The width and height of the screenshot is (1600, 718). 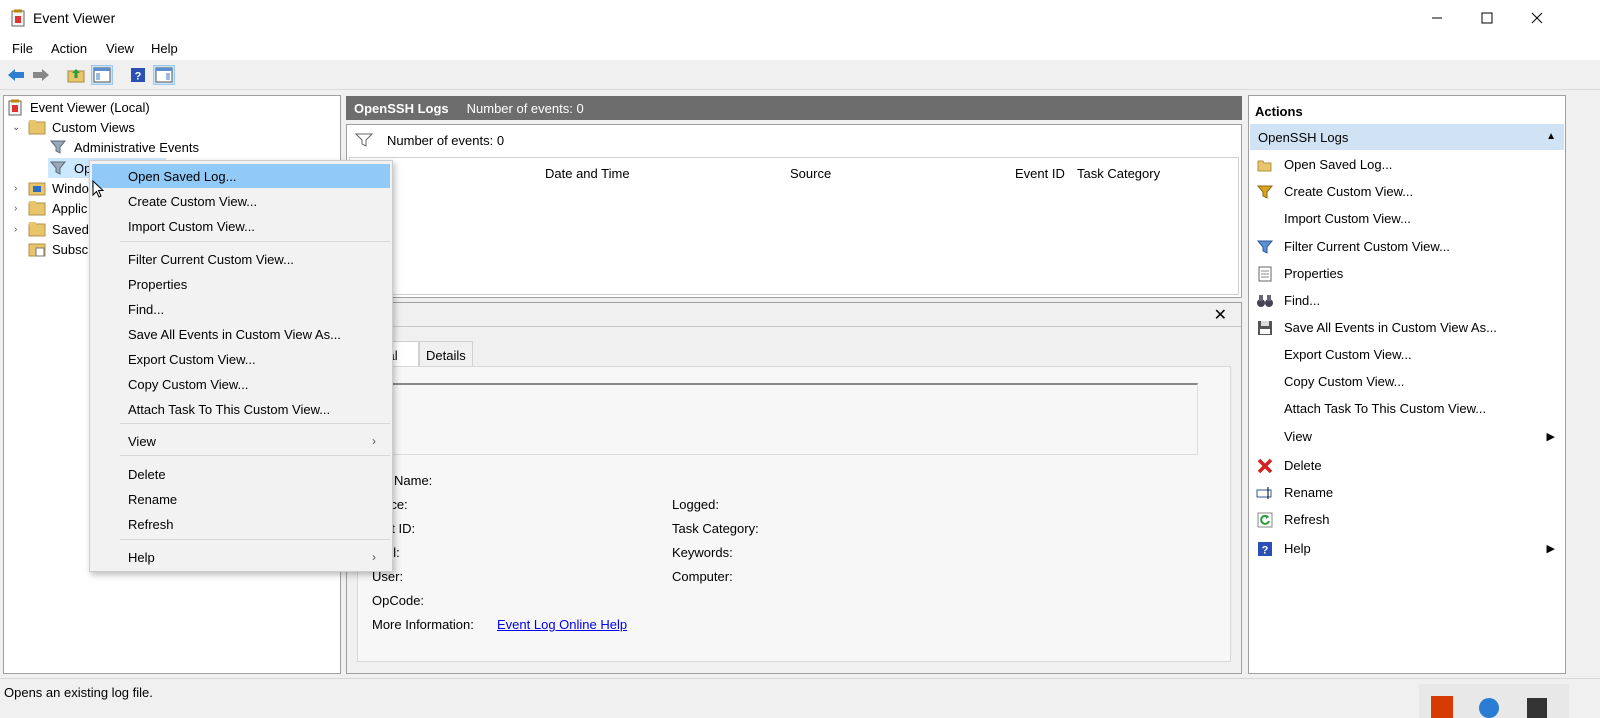 I want to click on action-label: View, so click(x=1298, y=436).